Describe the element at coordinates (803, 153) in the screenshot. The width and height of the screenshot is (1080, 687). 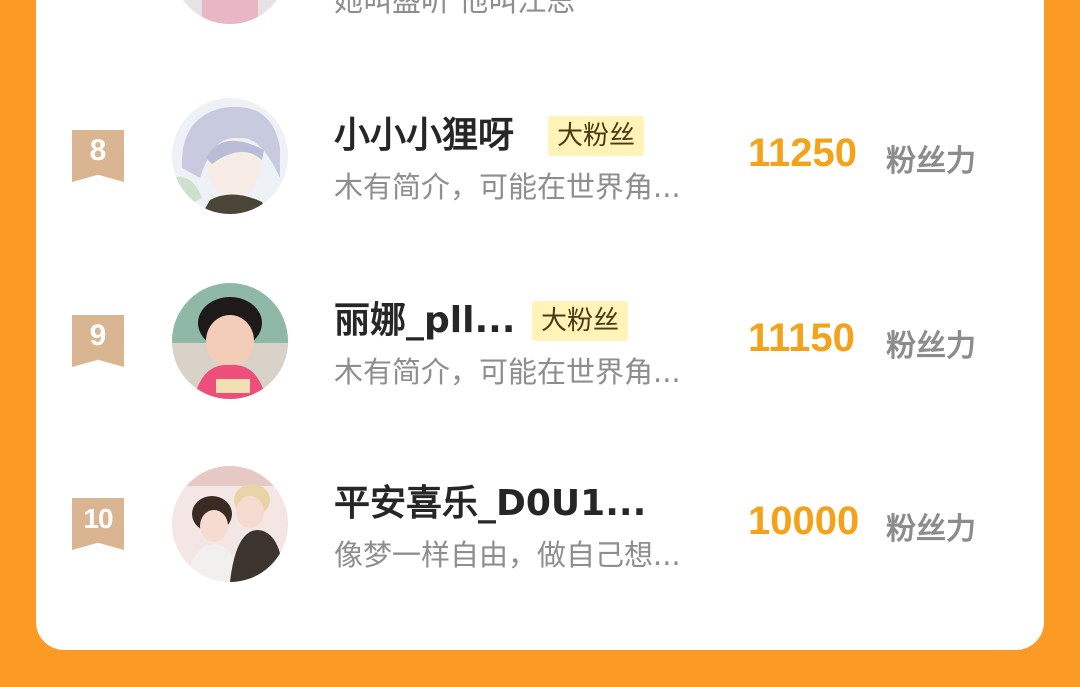
I see `fan-power-score: 11250` at that location.